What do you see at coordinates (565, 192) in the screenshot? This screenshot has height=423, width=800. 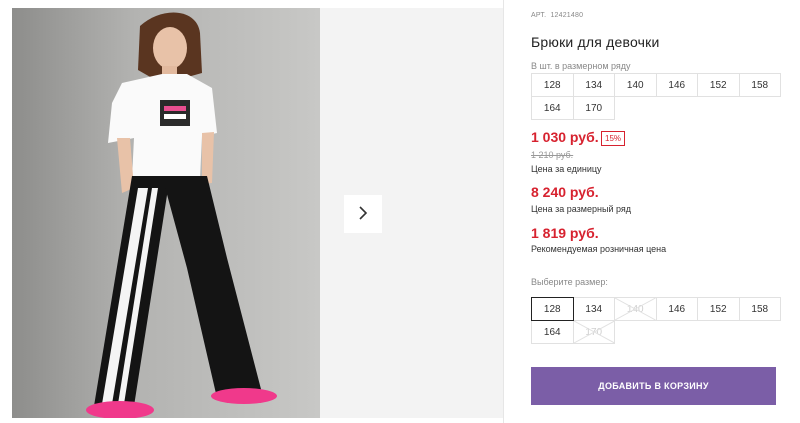 I see `size-row-price: 8 240 руб.` at bounding box center [565, 192].